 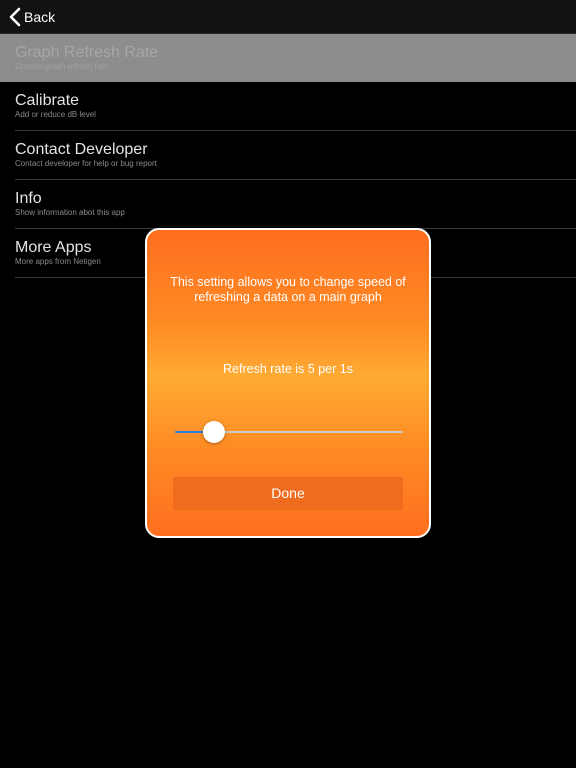 I want to click on navigation-bar: Back, so click(x=288, y=17).